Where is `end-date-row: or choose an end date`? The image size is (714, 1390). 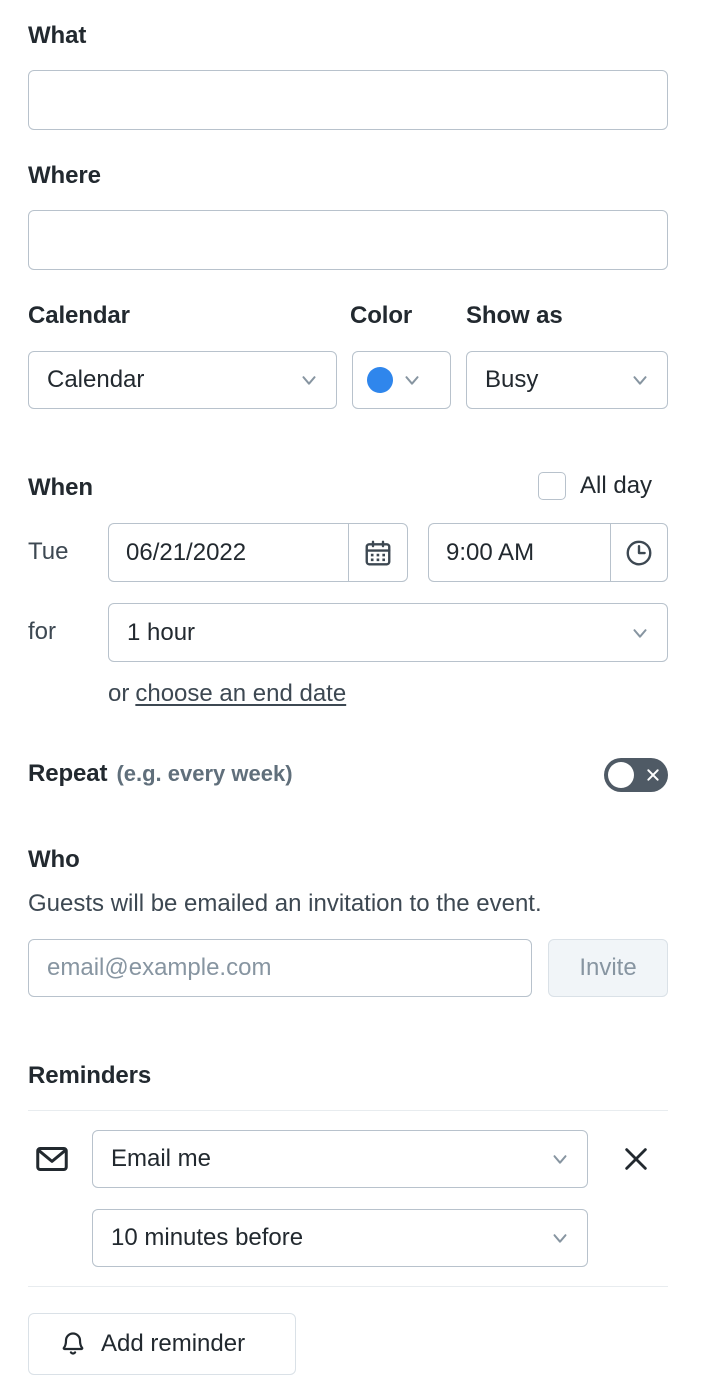
end-date-row: or choose an end date is located at coordinates (227, 694).